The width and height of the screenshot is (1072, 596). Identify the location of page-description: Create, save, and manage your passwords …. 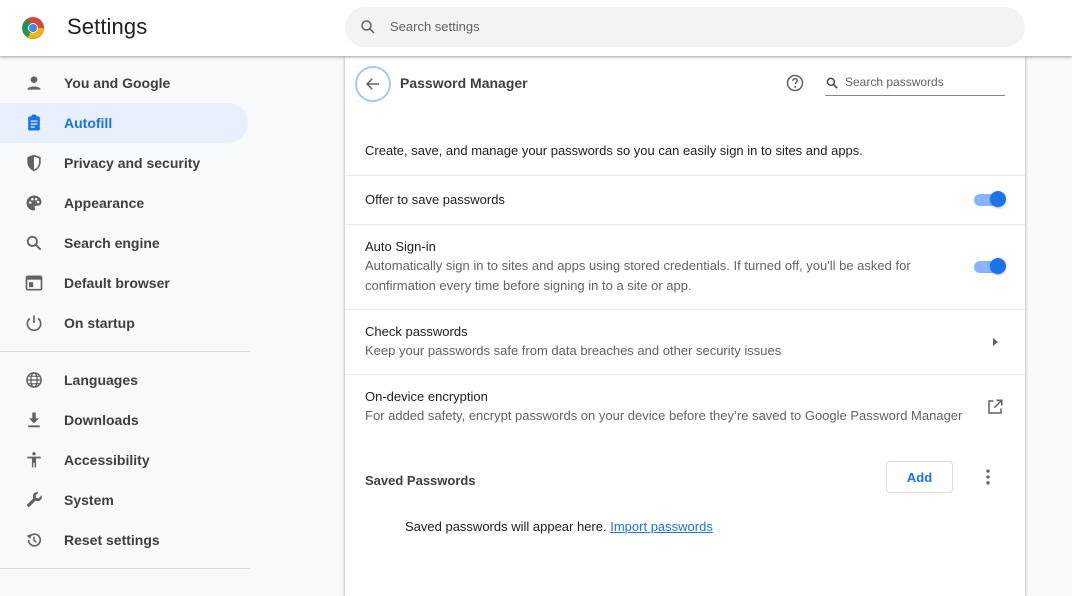
(614, 150).